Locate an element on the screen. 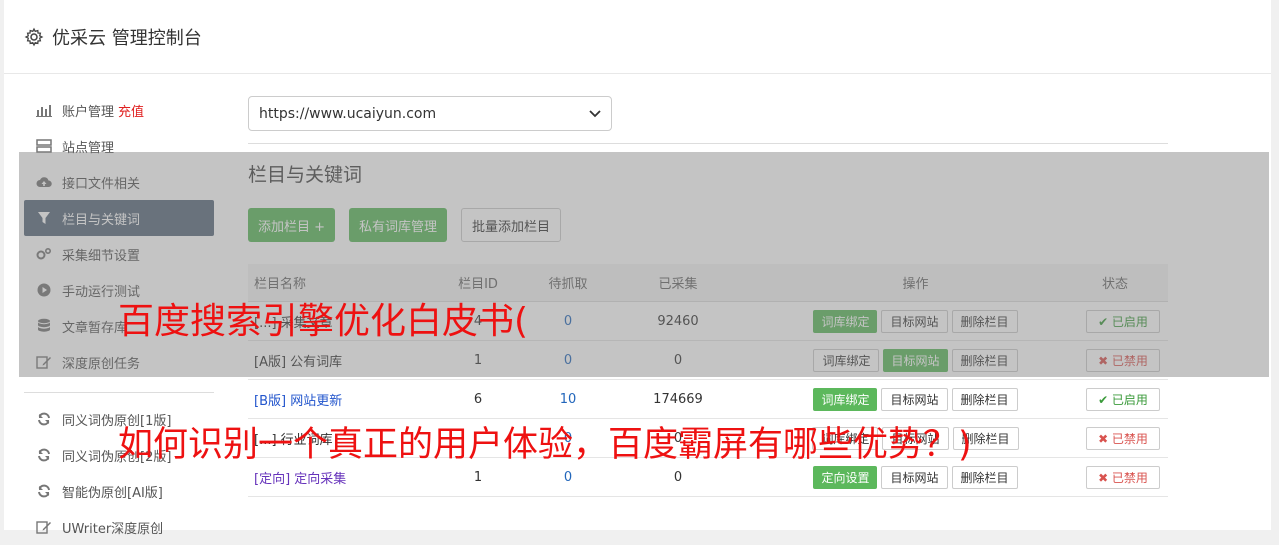 The image size is (1279, 545). sidebar-item-sites: 站点管理 is located at coordinates (119, 146).